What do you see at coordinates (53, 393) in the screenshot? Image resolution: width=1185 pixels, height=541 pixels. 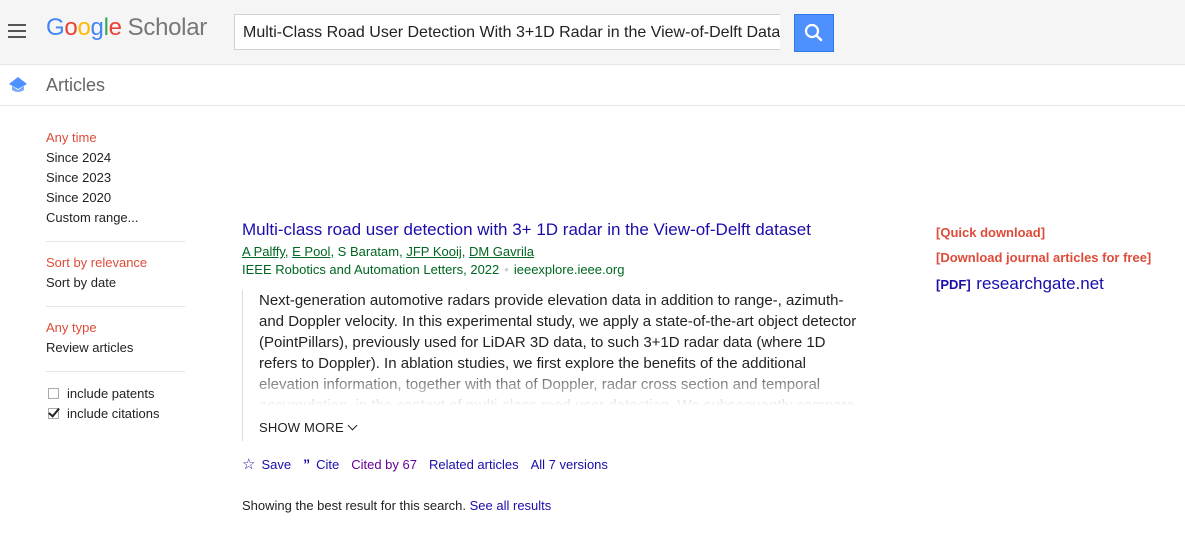 I see `checkbox-box` at bounding box center [53, 393].